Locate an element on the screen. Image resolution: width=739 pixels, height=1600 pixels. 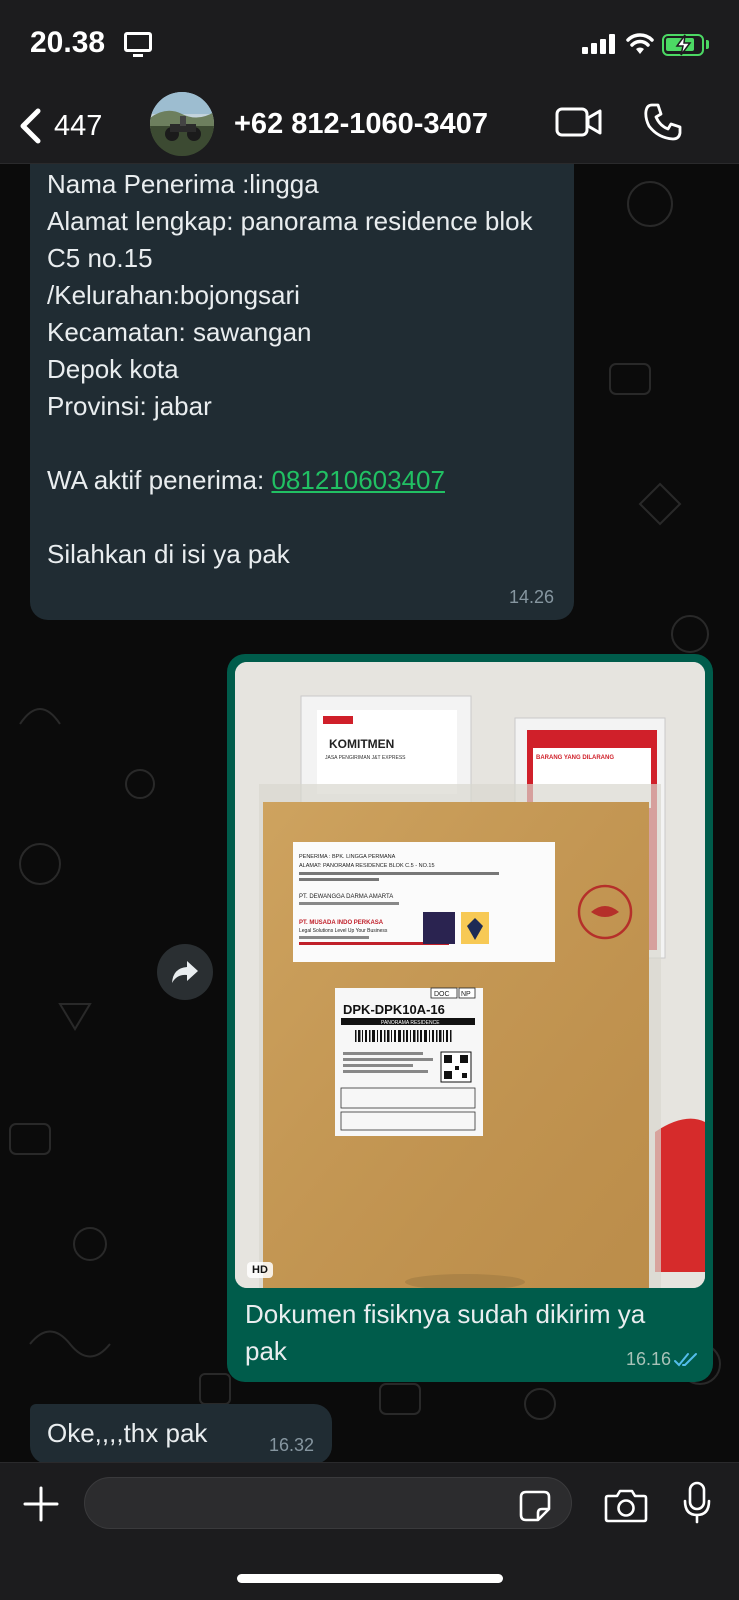
message-input is located at coordinates (328, 1503).